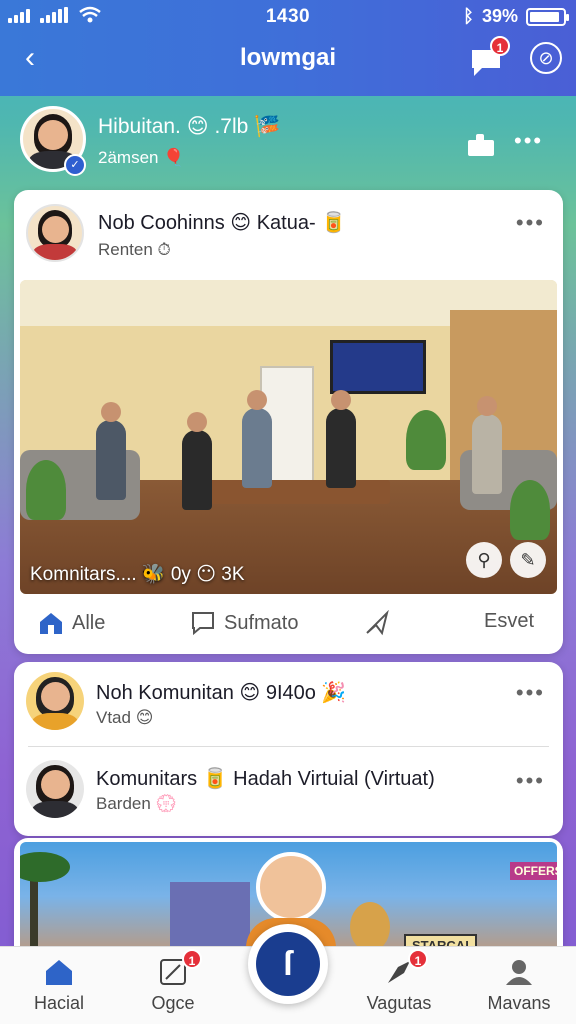  What do you see at coordinates (370, 927) in the screenshot?
I see `guitar` at bounding box center [370, 927].